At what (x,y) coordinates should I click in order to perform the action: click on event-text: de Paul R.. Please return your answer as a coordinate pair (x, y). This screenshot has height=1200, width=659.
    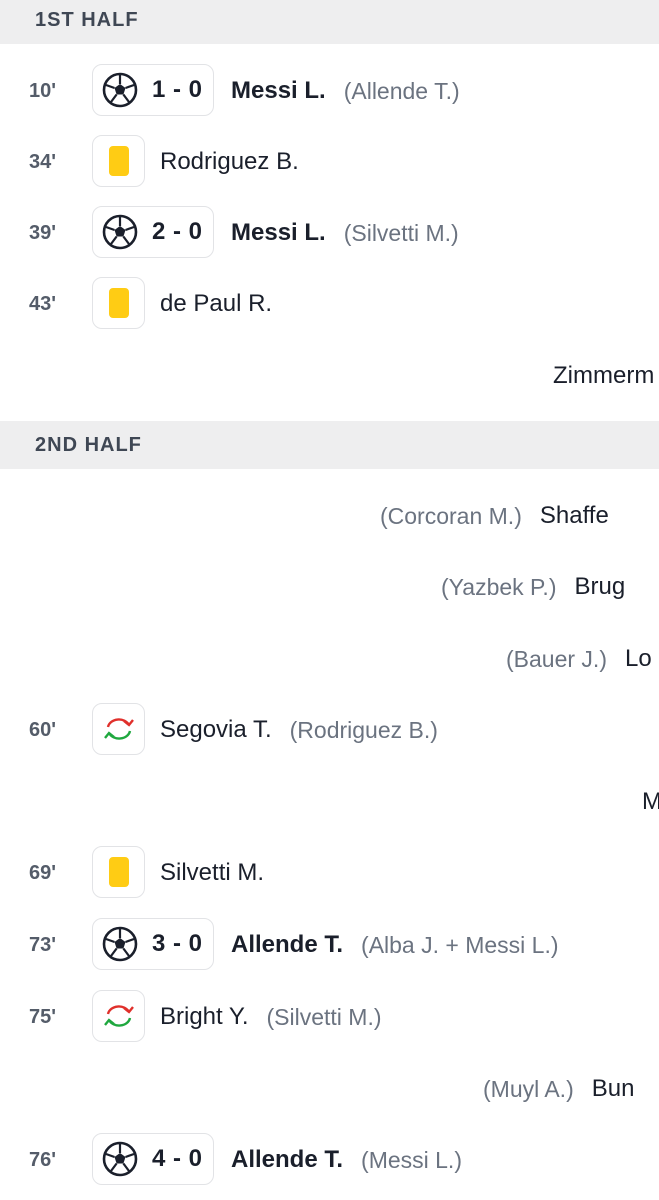
    Looking at the image, I should click on (216, 304).